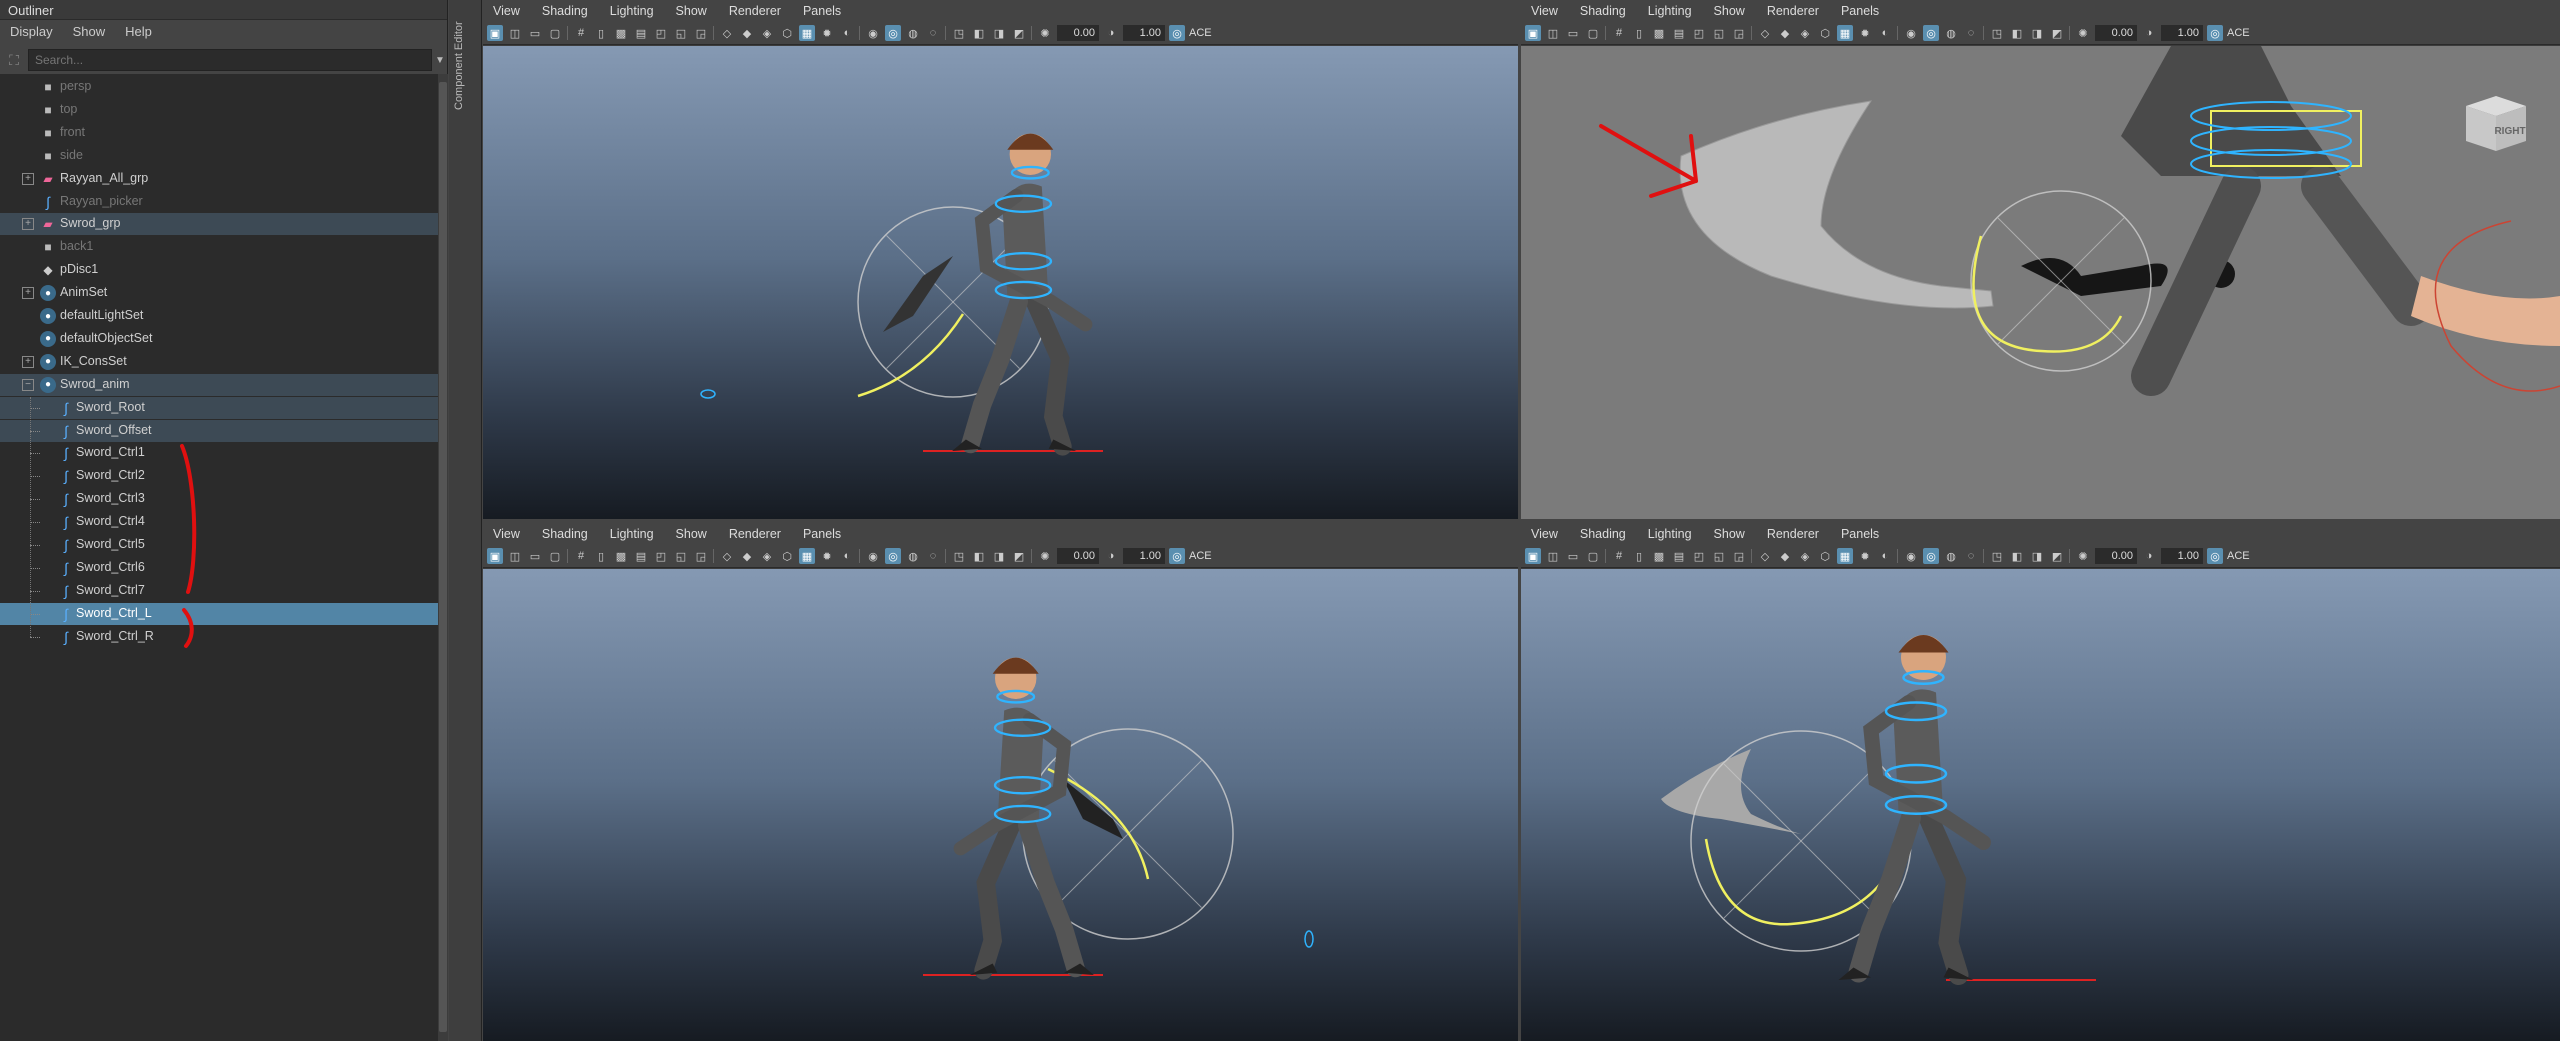  What do you see at coordinates (847, 556) in the screenshot?
I see `shadows-icon: ◐` at bounding box center [847, 556].